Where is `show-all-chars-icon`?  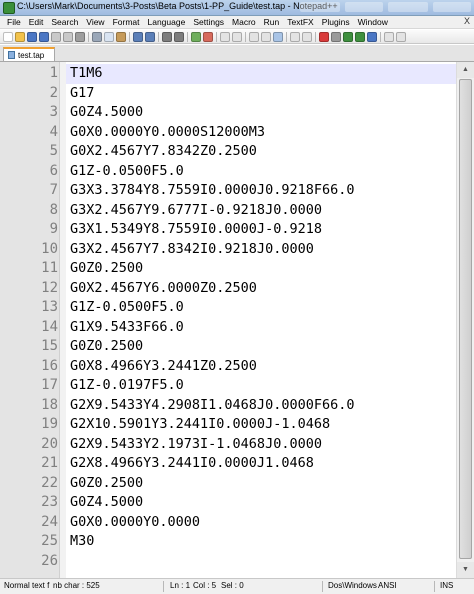 show-all-chars-icon is located at coordinates (266, 36).